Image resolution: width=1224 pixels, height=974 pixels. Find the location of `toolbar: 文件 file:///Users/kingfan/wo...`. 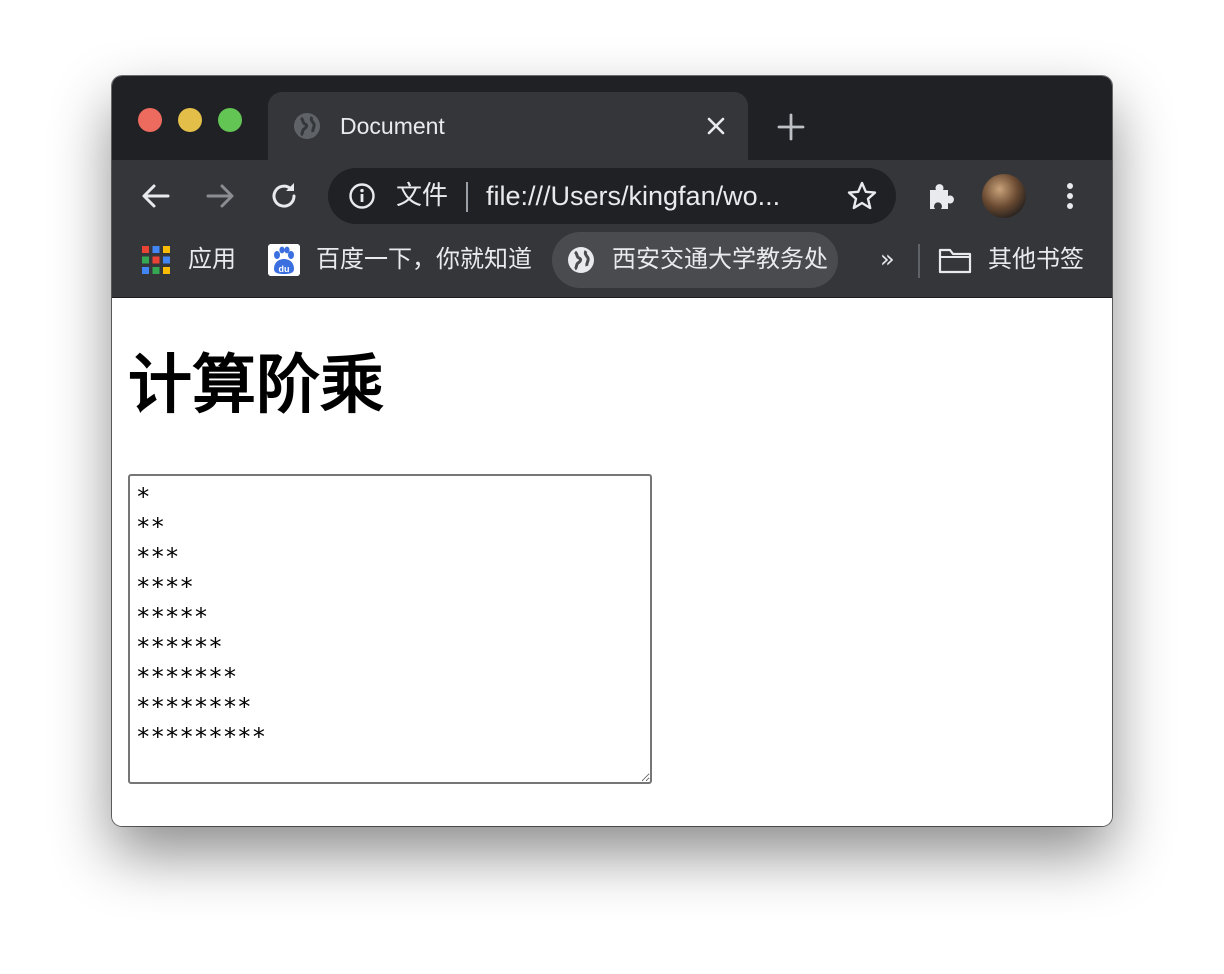

toolbar: 文件 file:///Users/kingfan/wo... is located at coordinates (612, 196).